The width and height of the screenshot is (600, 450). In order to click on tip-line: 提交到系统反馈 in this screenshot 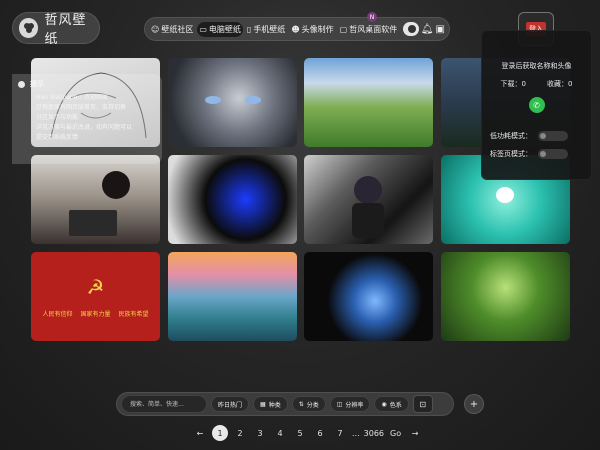, I will do `click(57, 137)`.